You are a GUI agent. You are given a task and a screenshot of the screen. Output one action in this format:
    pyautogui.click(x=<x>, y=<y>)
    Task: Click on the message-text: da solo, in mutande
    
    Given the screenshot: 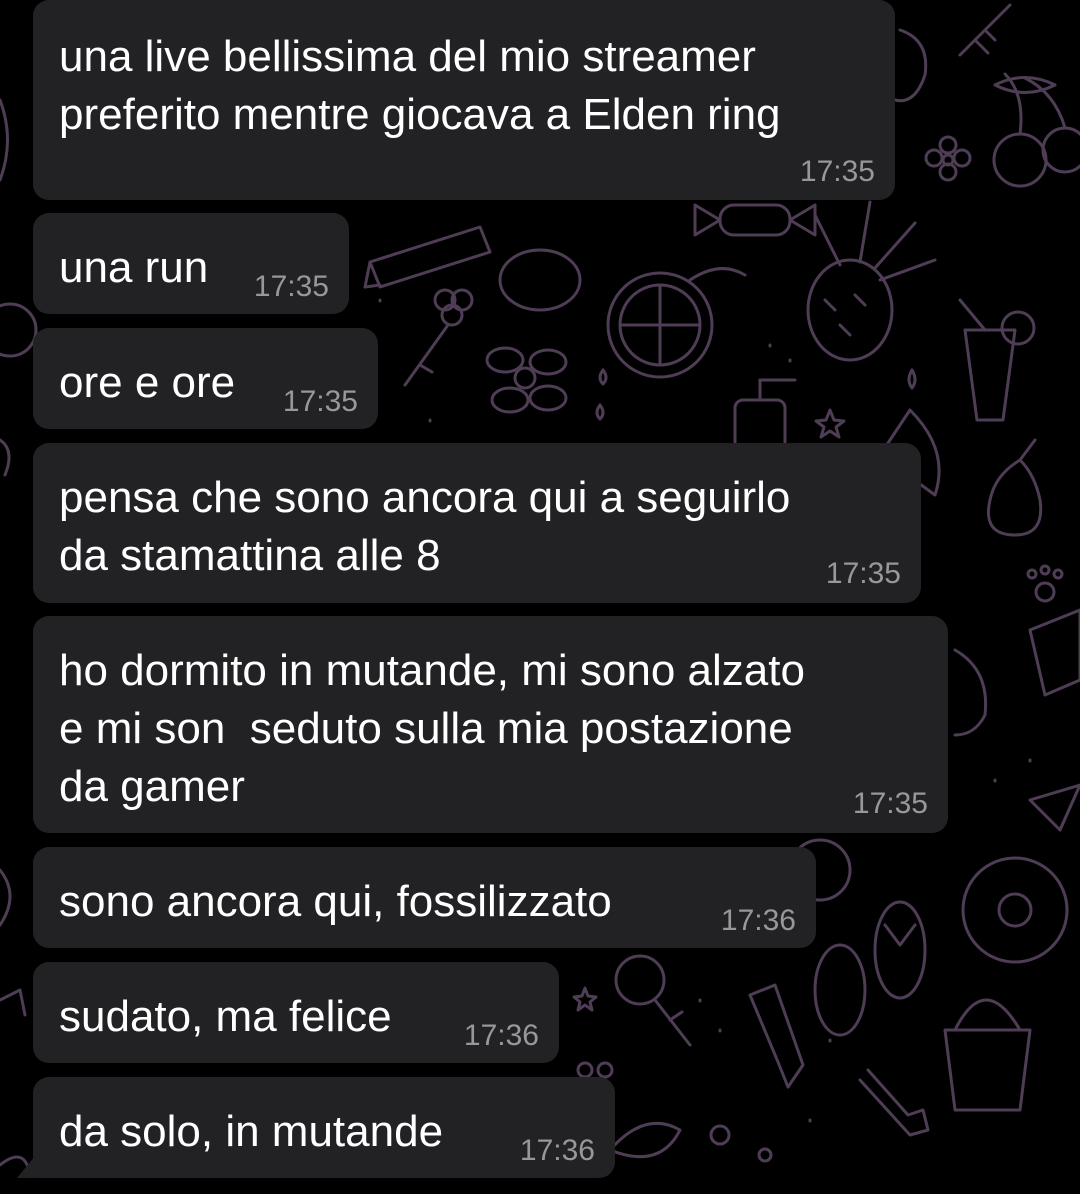 What is the action you would take?
    pyautogui.click(x=251, y=1131)
    